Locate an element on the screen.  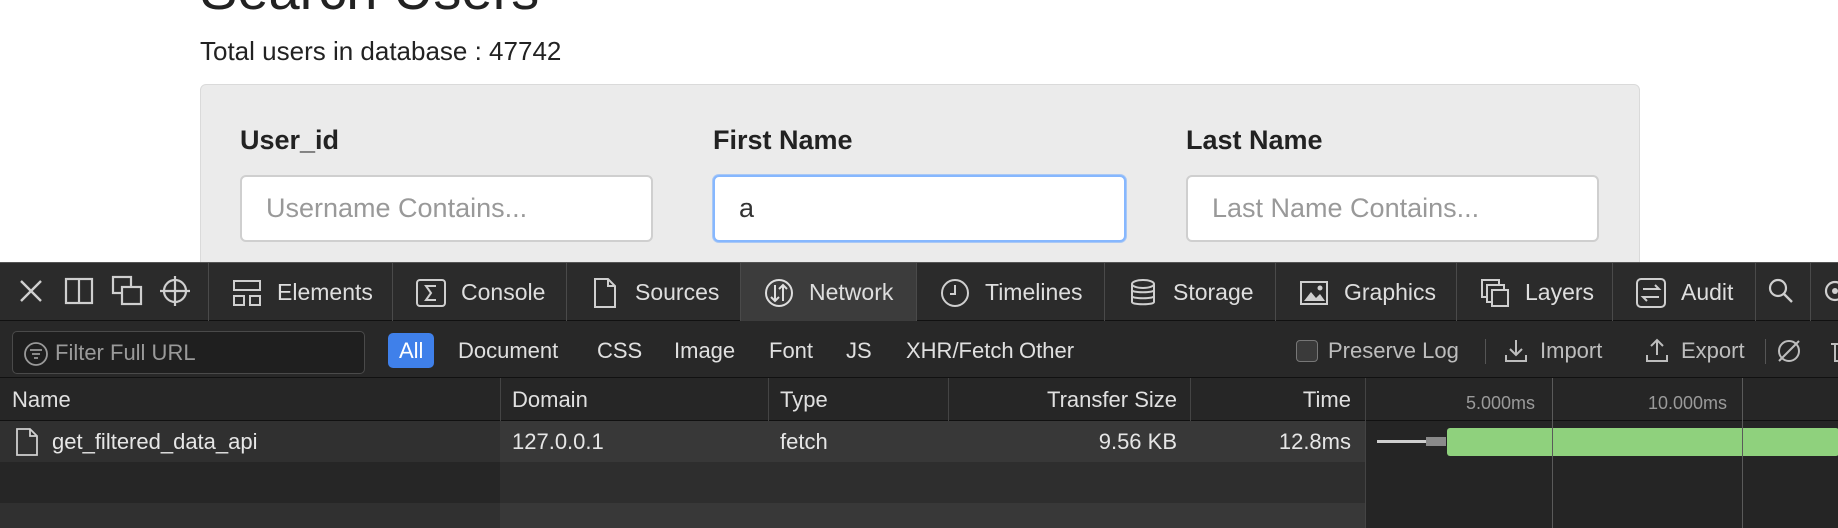
tab-storage-label: Storage is located at coordinates (1213, 292).